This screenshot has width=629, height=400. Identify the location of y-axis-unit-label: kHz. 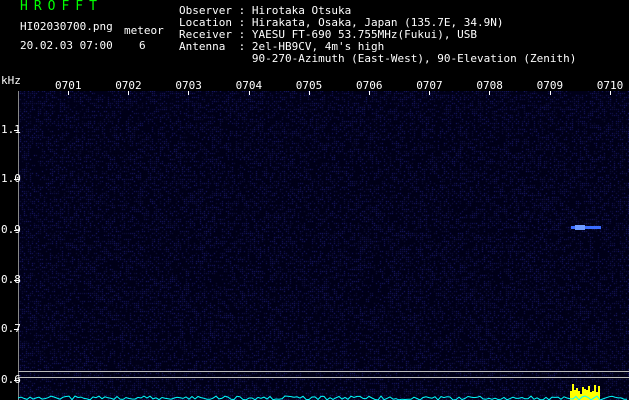
(11, 80).